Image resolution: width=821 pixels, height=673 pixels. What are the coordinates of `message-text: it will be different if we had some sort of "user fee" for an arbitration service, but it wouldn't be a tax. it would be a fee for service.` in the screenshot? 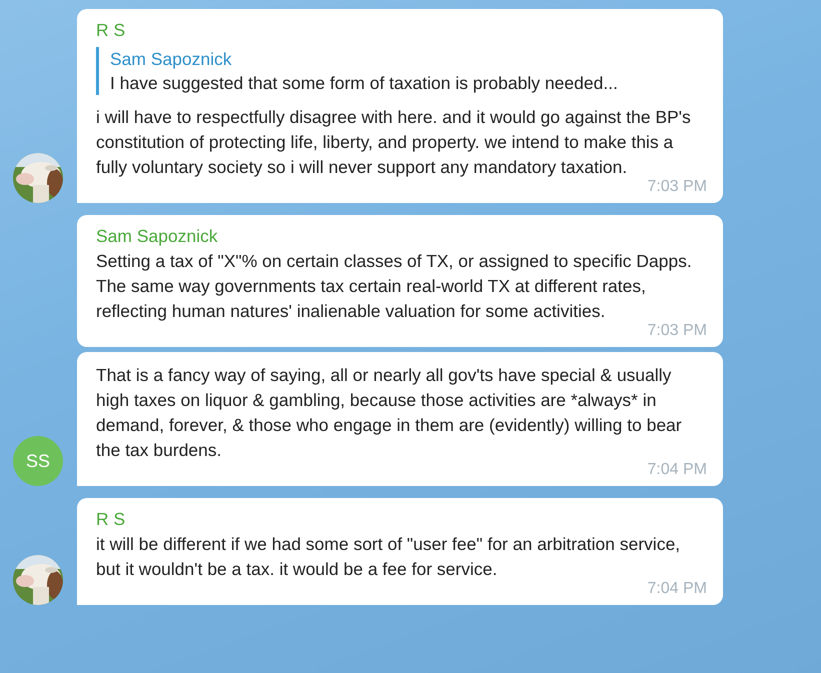 It's located at (389, 557).